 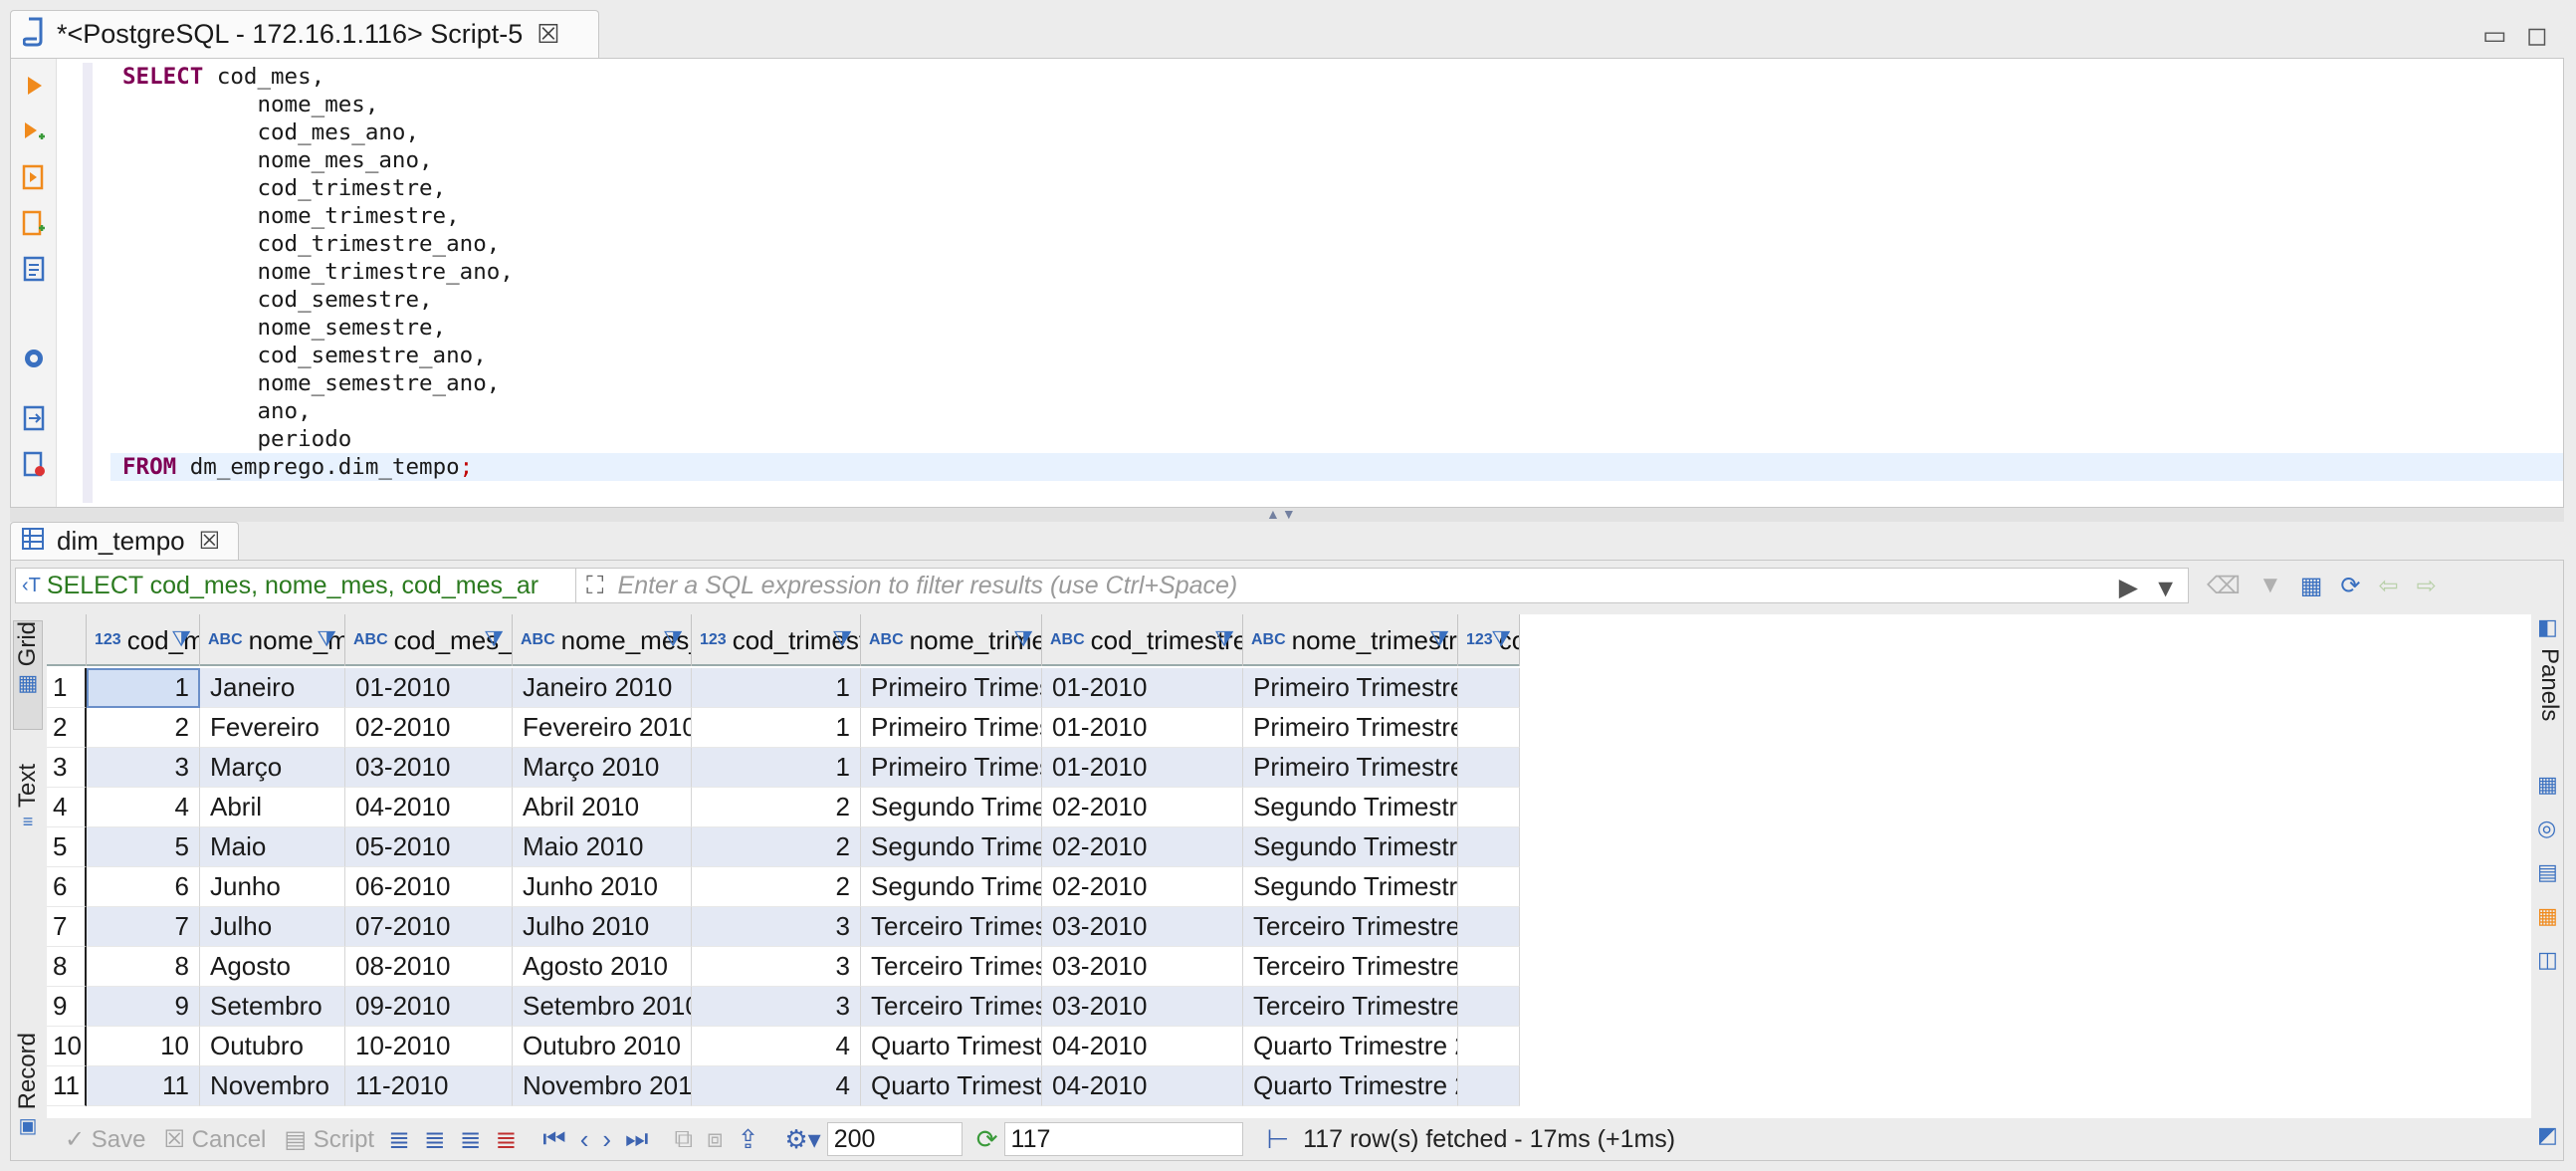 What do you see at coordinates (272, 688) in the screenshot?
I see `table-cell: Janeiro` at bounding box center [272, 688].